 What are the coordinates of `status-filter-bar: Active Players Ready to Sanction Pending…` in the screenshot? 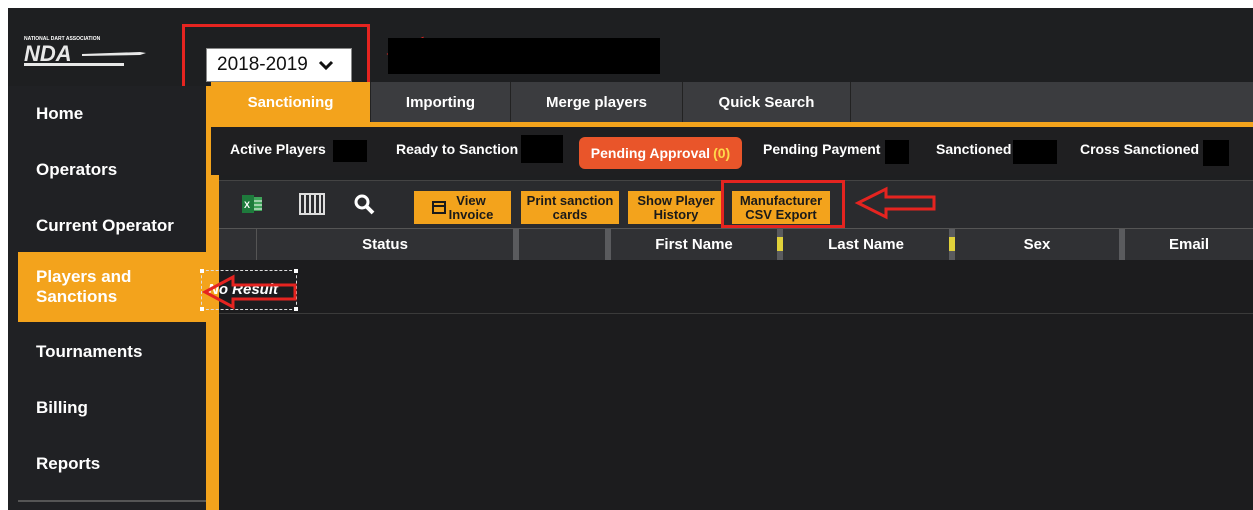 It's located at (732, 151).